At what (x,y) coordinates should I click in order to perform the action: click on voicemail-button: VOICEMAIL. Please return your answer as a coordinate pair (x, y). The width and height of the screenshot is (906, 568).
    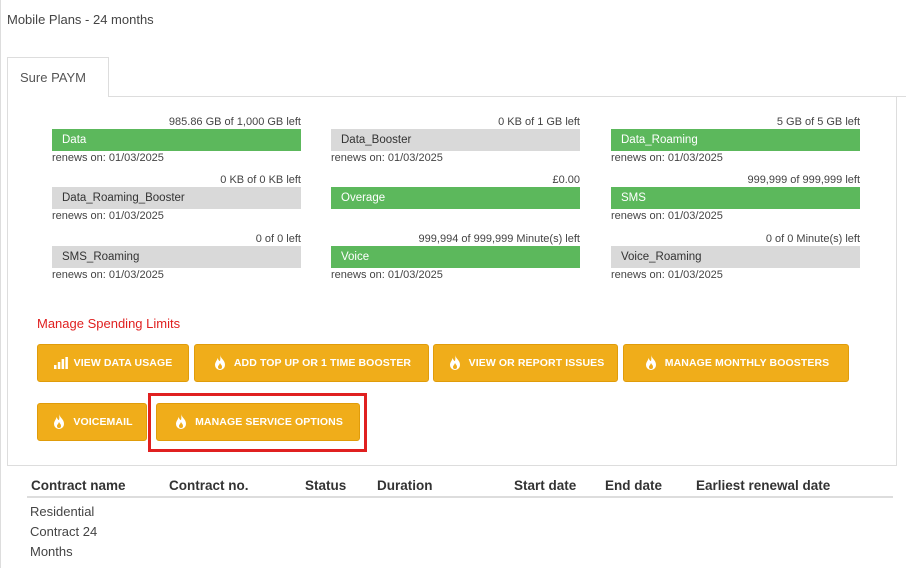
    Looking at the image, I should click on (92, 422).